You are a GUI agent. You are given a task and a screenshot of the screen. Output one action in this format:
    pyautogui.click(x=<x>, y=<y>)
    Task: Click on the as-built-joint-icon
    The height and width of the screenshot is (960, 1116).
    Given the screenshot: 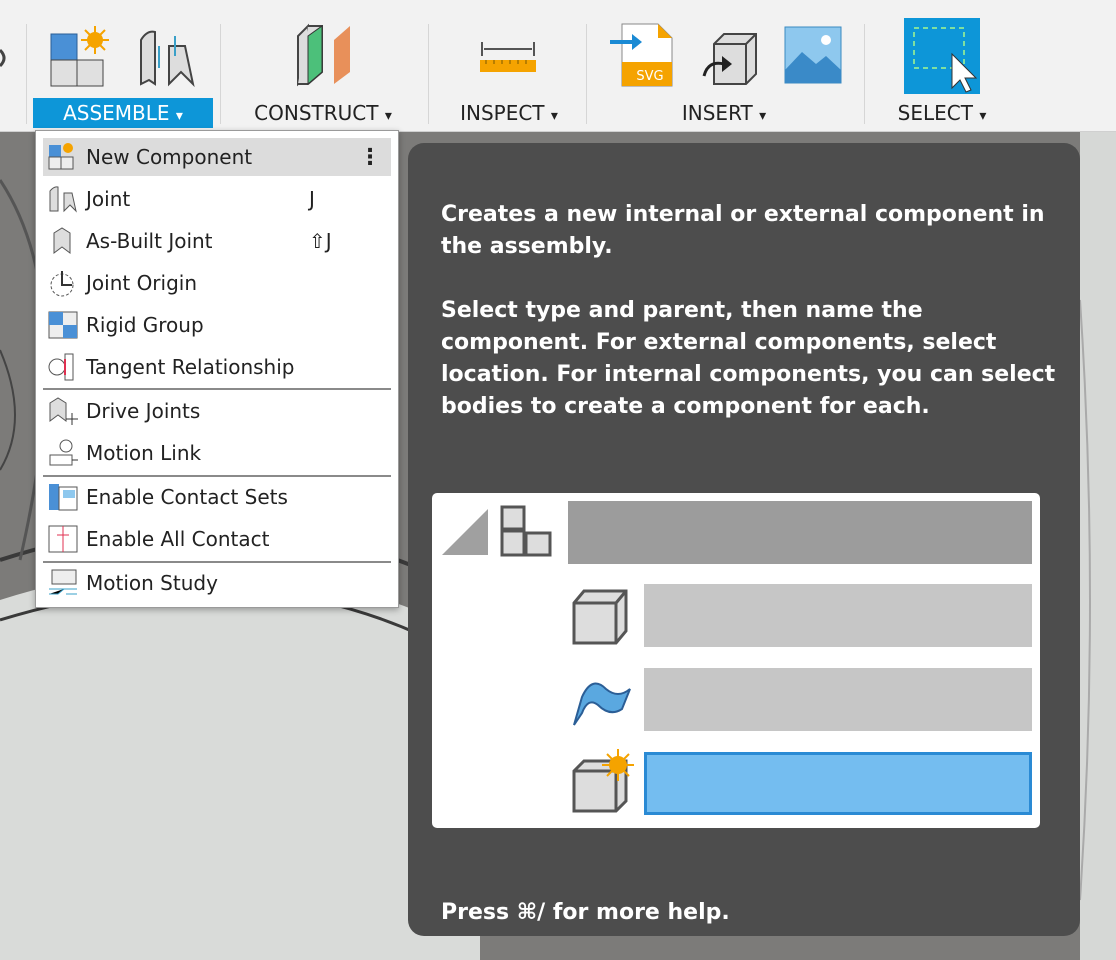 What is the action you would take?
    pyautogui.click(x=62, y=240)
    